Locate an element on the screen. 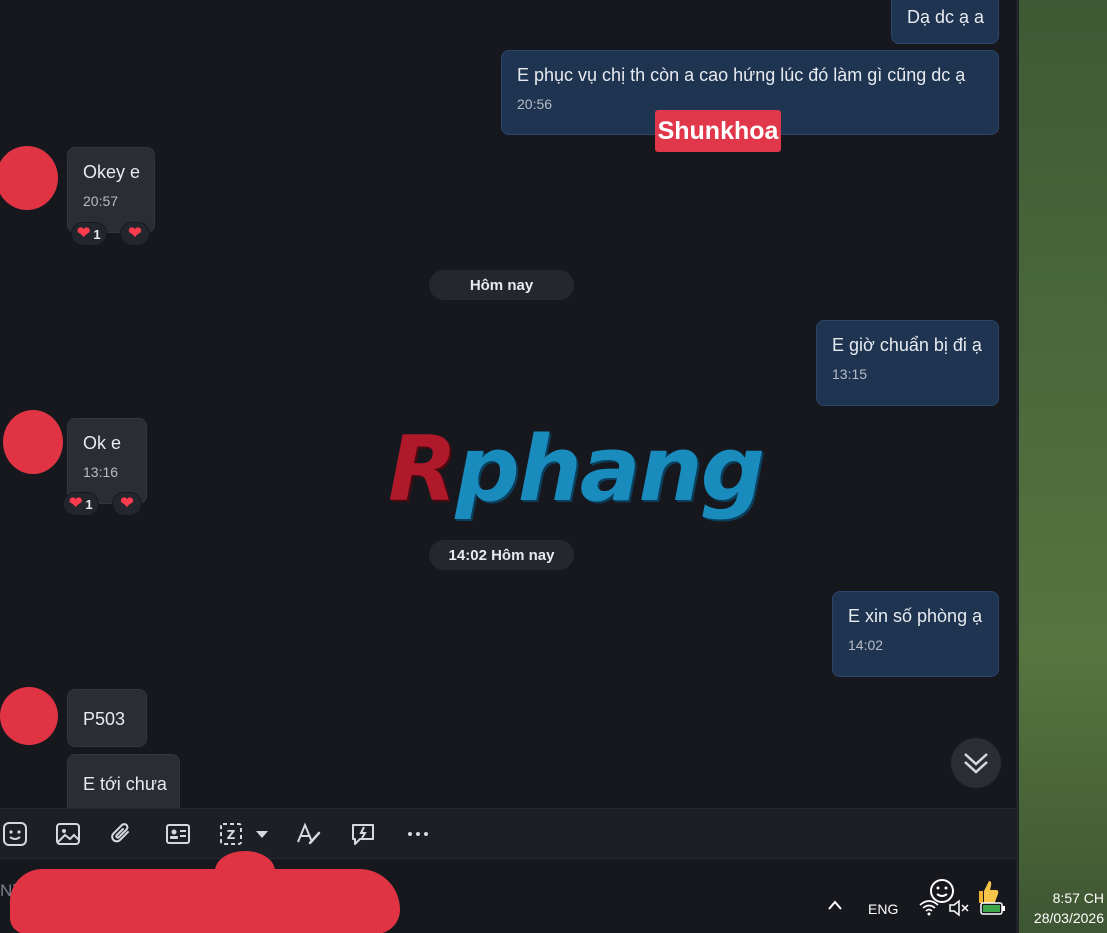 The width and height of the screenshot is (1107, 933). send-image-button is located at coordinates (68, 834).